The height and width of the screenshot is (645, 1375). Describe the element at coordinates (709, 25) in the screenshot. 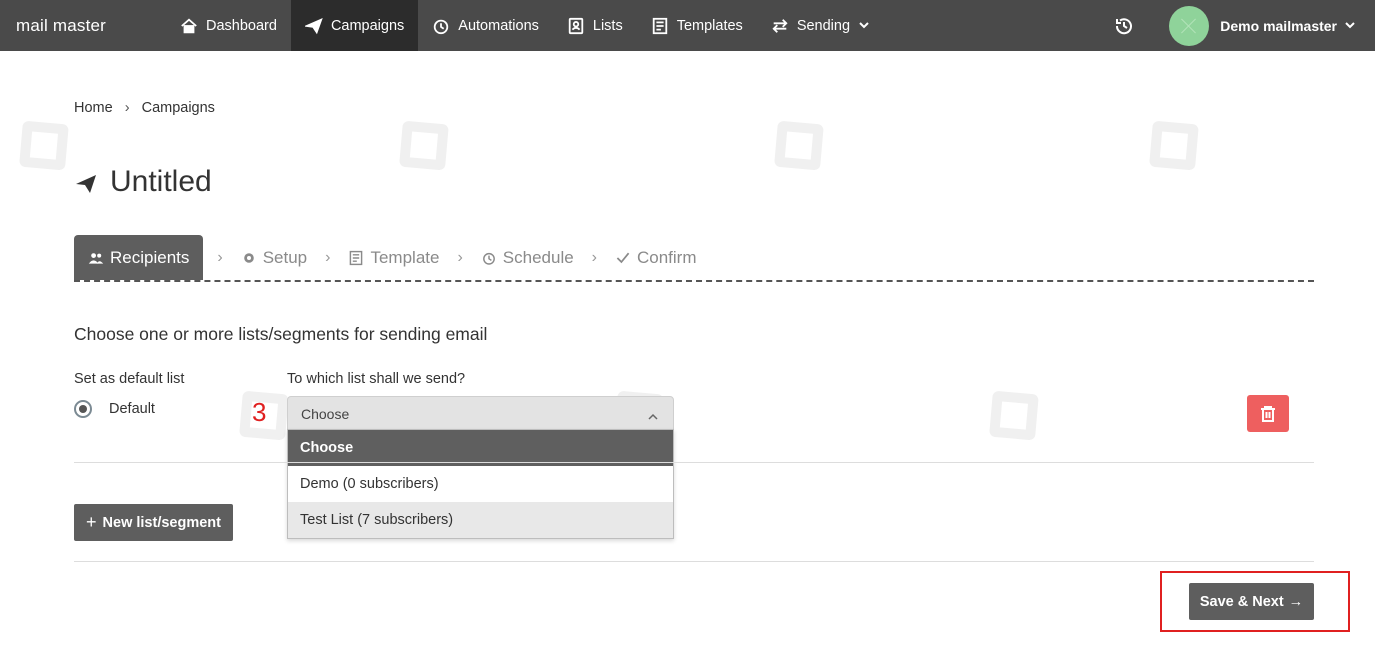

I see `nav-label: Templates` at that location.